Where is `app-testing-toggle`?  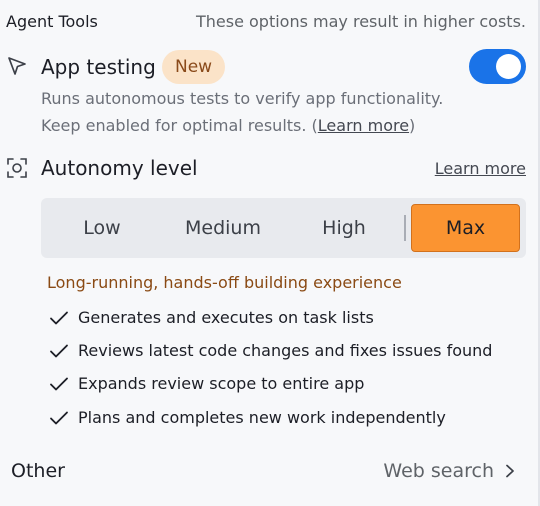 app-testing-toggle is located at coordinates (497, 66).